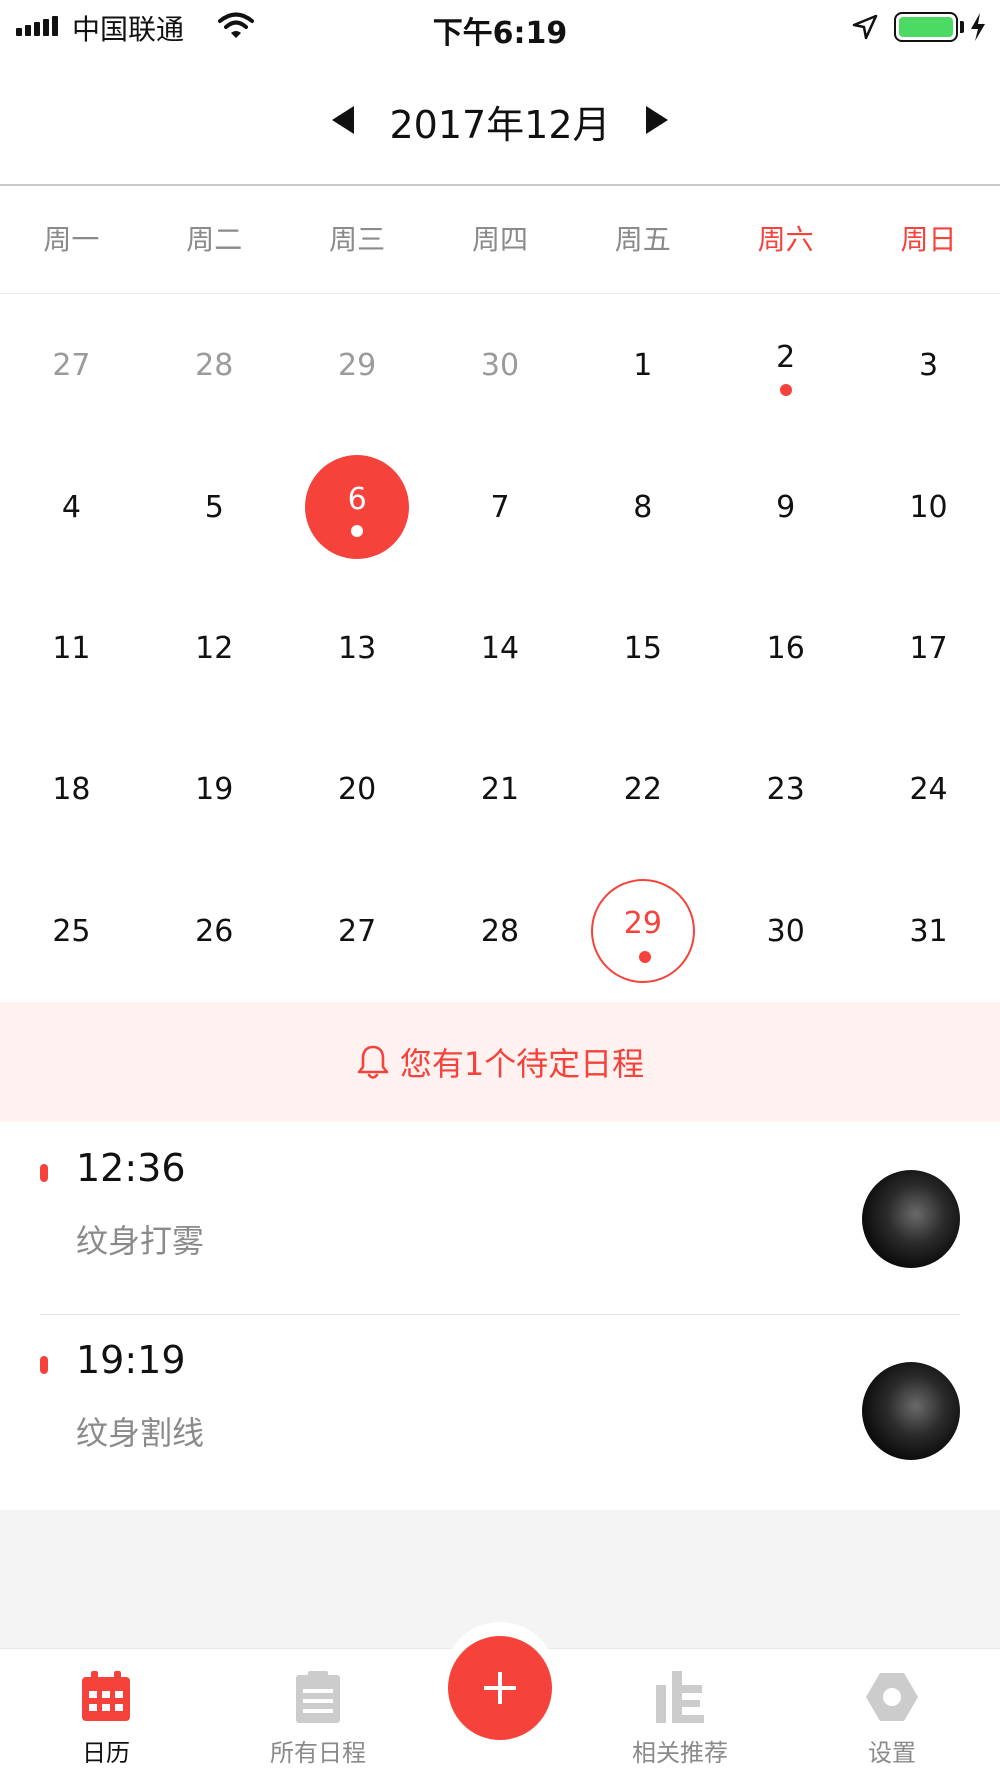 The width and height of the screenshot is (1000, 1778). I want to click on calendar-day-circle: 5, so click(214, 507).